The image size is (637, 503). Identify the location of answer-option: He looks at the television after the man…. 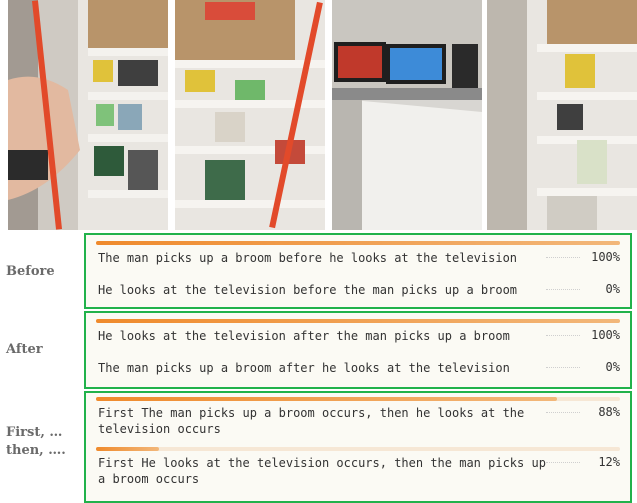
(358, 334).